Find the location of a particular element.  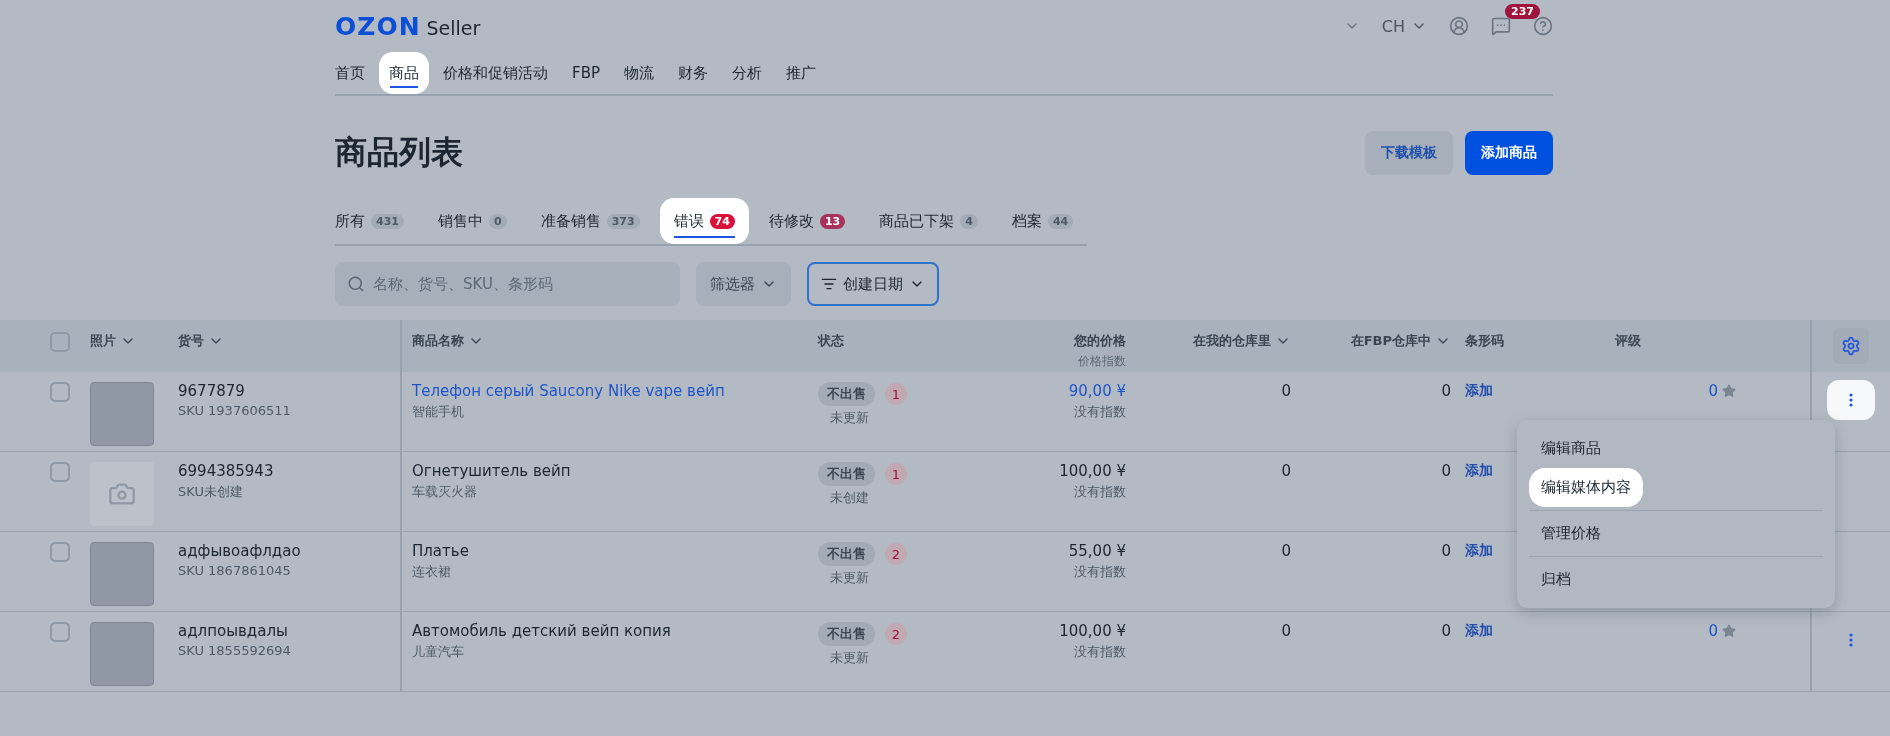

status-tab: 销售中 0 is located at coordinates (472, 221).